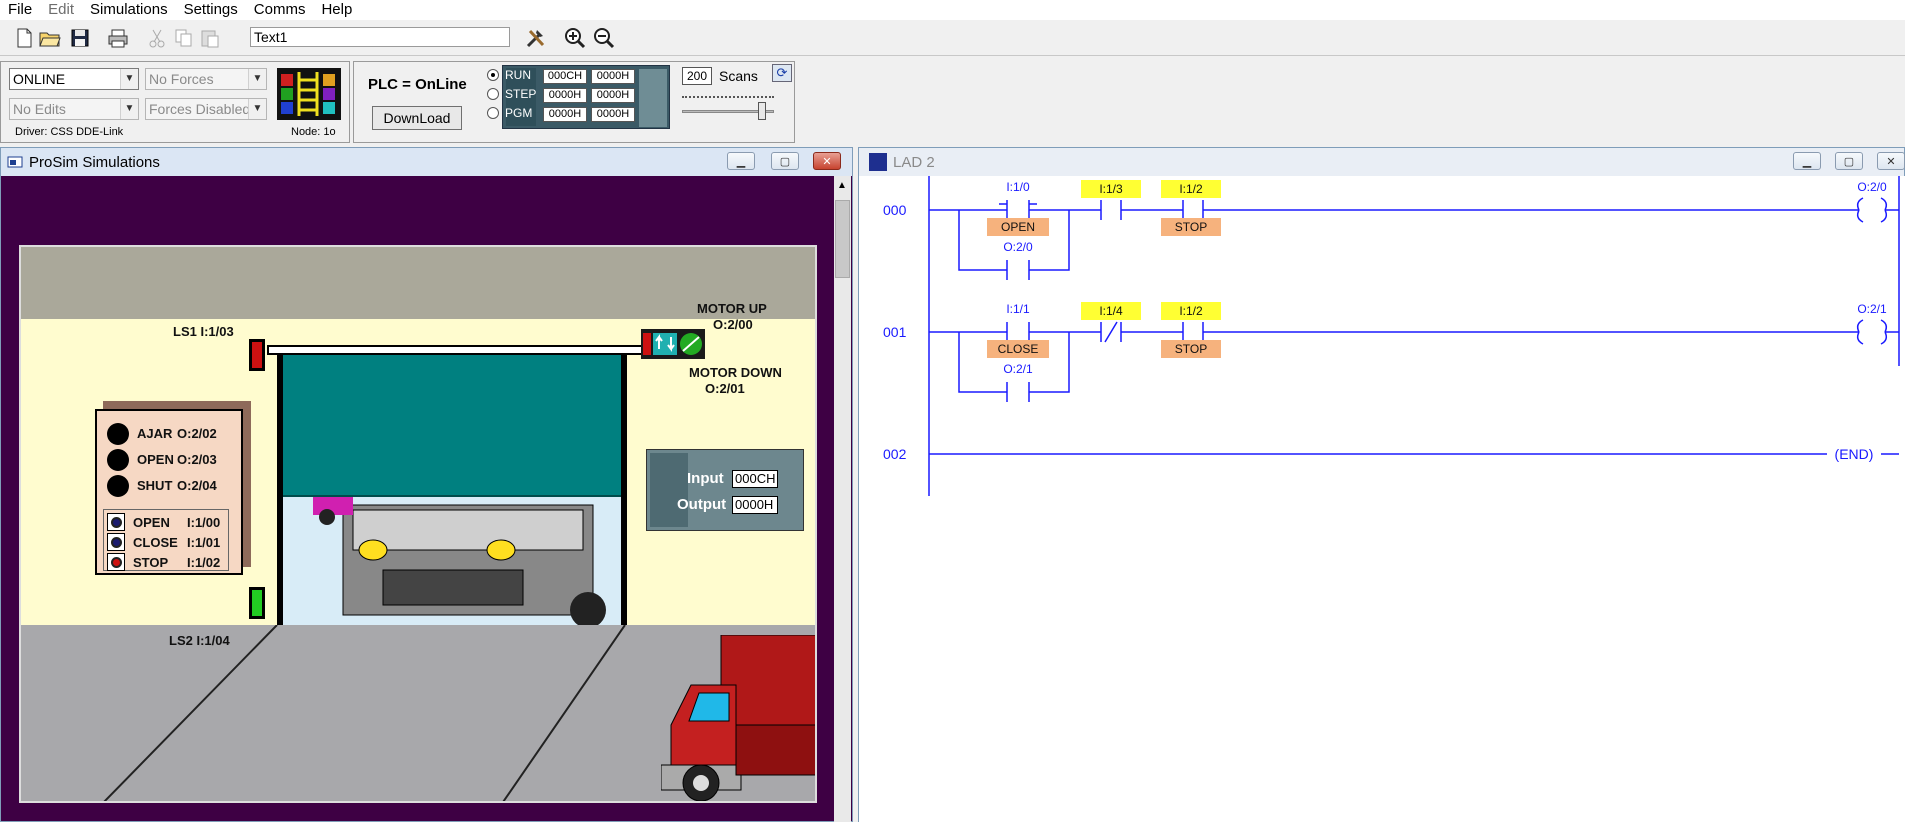 The height and width of the screenshot is (822, 1905). What do you see at coordinates (732, 308) in the screenshot?
I see `motor-up-label: MOTOR UP` at bounding box center [732, 308].